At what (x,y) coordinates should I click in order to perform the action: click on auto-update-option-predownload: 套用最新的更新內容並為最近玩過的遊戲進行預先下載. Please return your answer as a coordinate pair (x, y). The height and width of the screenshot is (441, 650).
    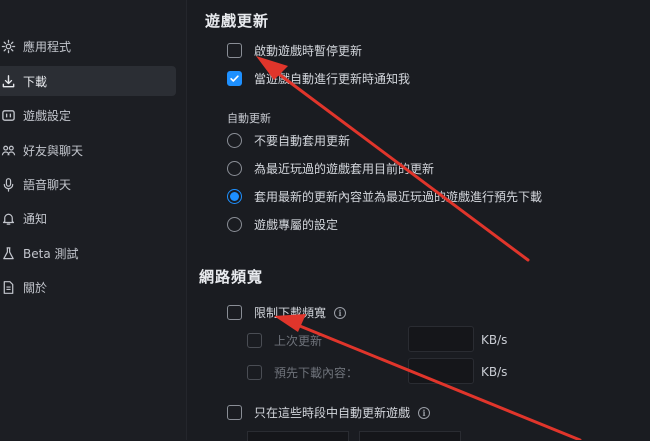
    Looking at the image, I should click on (384, 196).